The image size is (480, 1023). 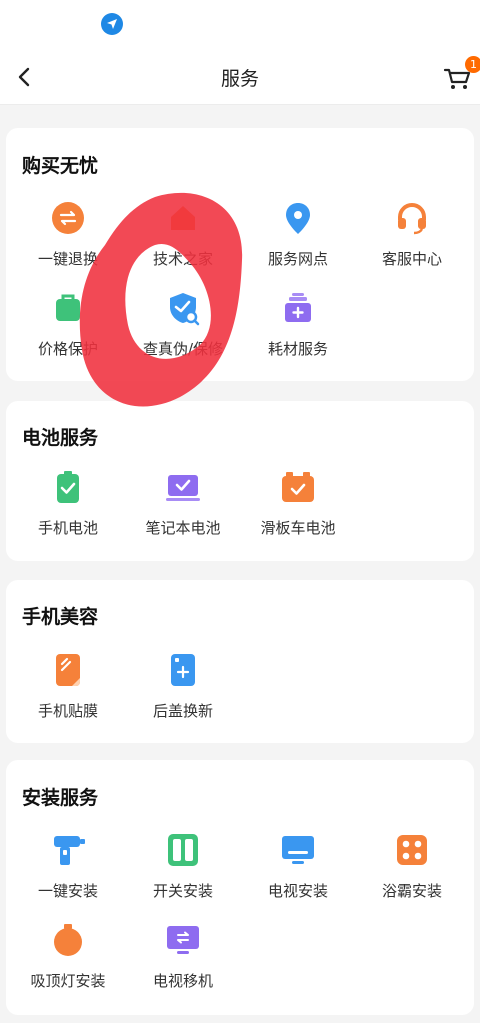 I want to click on item-bath-heater-install: 浴霸安装, so click(x=412, y=866).